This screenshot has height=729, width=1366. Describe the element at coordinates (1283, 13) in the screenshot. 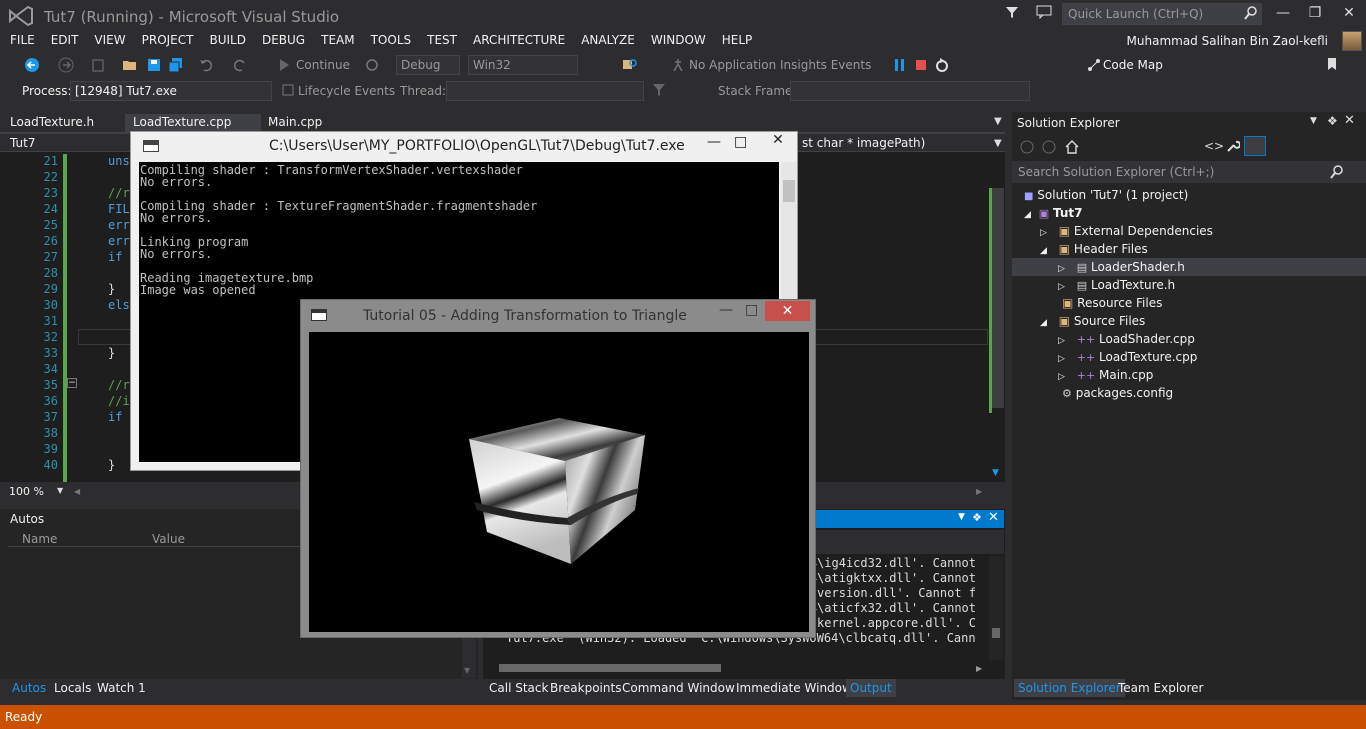

I see `minimize-button: —` at that location.